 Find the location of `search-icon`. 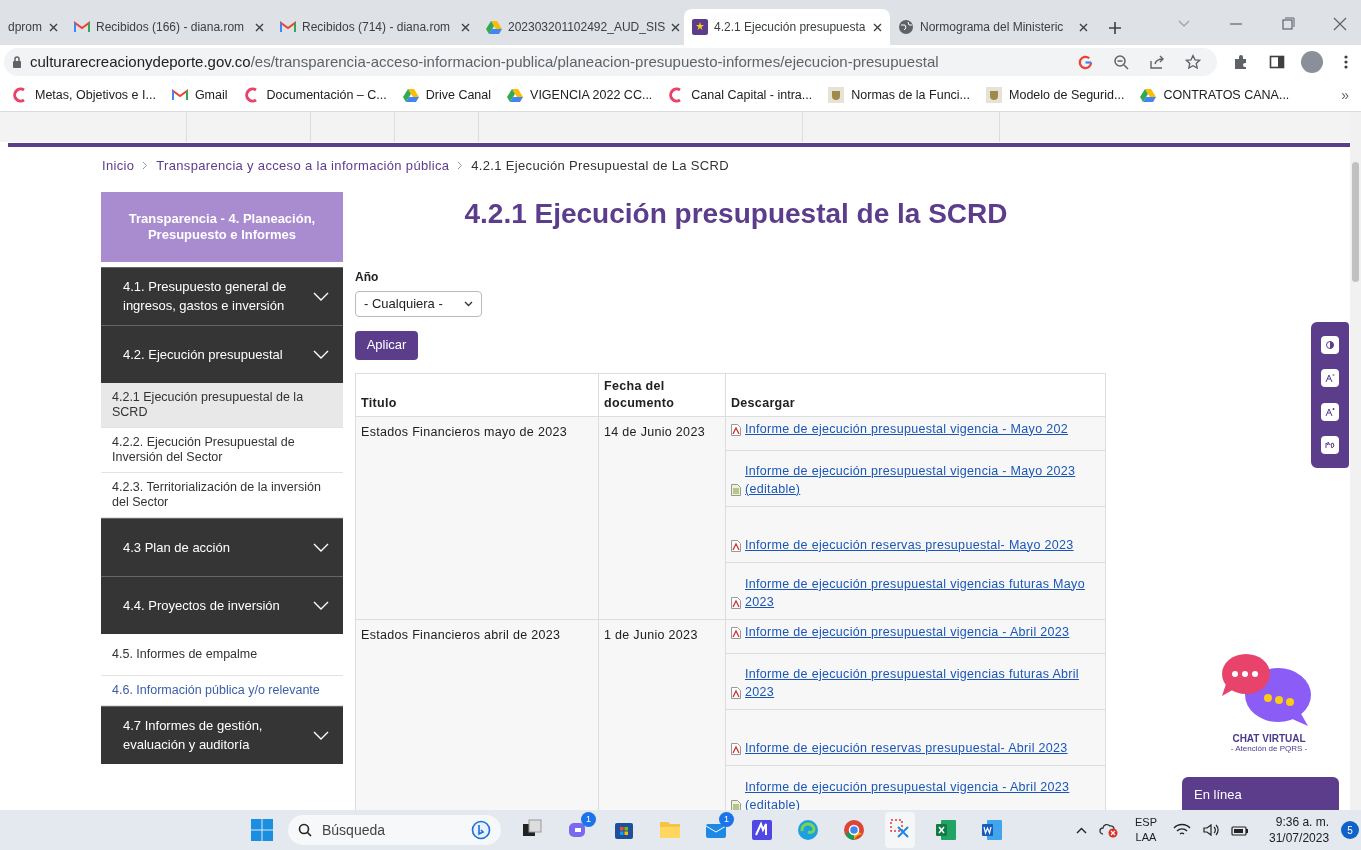

search-icon is located at coordinates (305, 830).